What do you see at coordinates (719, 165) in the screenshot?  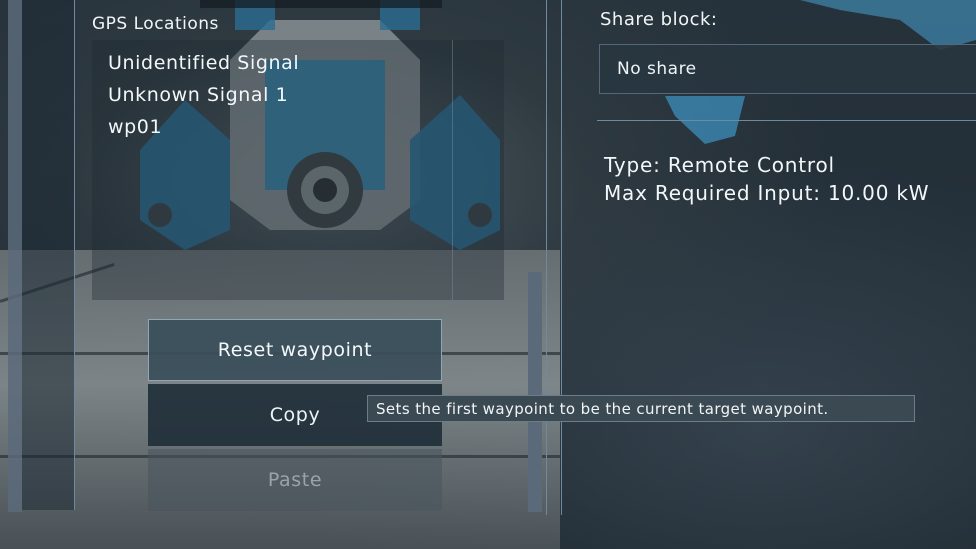 I see `block-type-text: Type: Remote Control` at bounding box center [719, 165].